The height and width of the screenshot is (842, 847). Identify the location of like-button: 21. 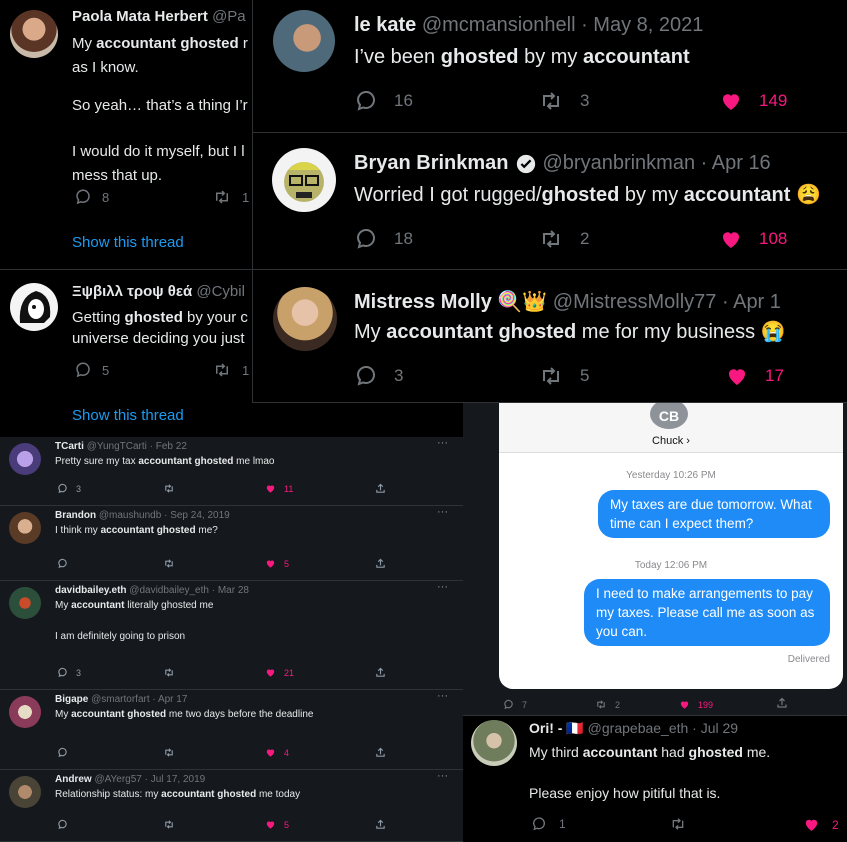
(279, 672).